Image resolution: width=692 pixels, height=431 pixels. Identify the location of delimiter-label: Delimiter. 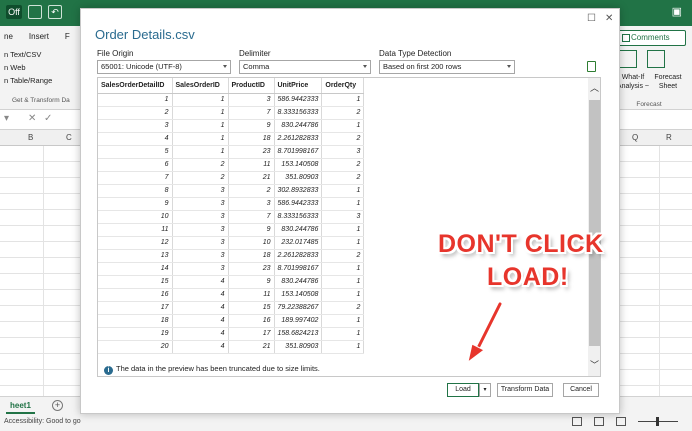
(255, 53).